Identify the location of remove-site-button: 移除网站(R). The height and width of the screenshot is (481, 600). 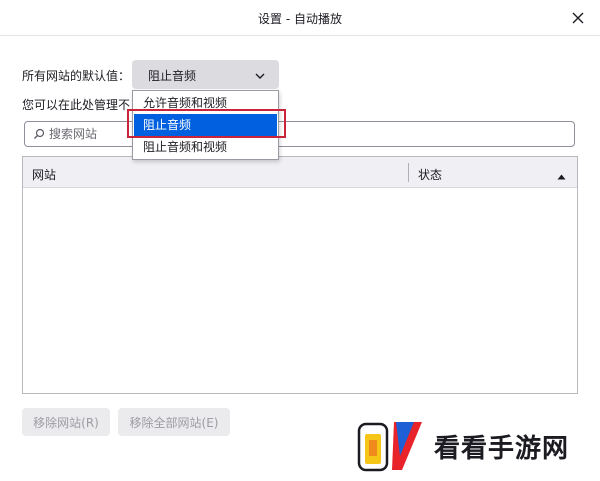
(66, 422).